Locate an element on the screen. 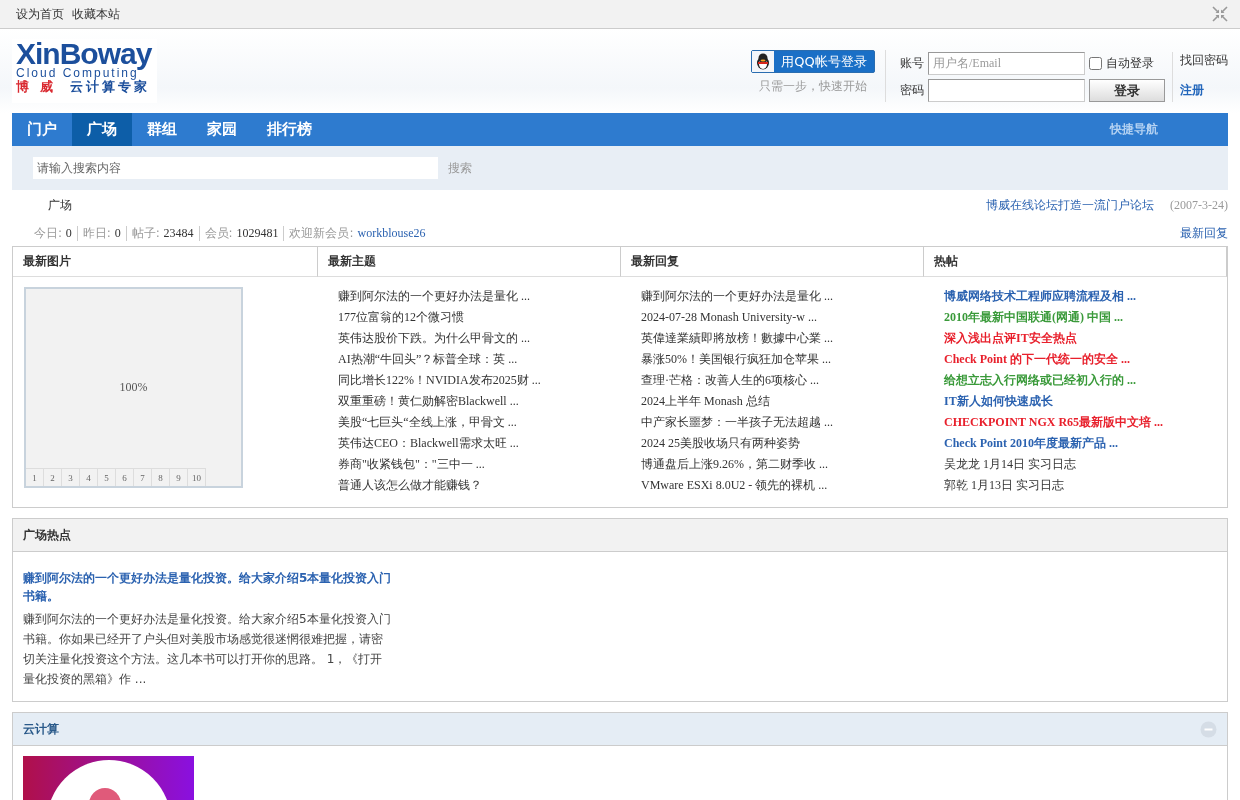 The height and width of the screenshot is (800, 1240). collapse-icon is located at coordinates (1220, 14).